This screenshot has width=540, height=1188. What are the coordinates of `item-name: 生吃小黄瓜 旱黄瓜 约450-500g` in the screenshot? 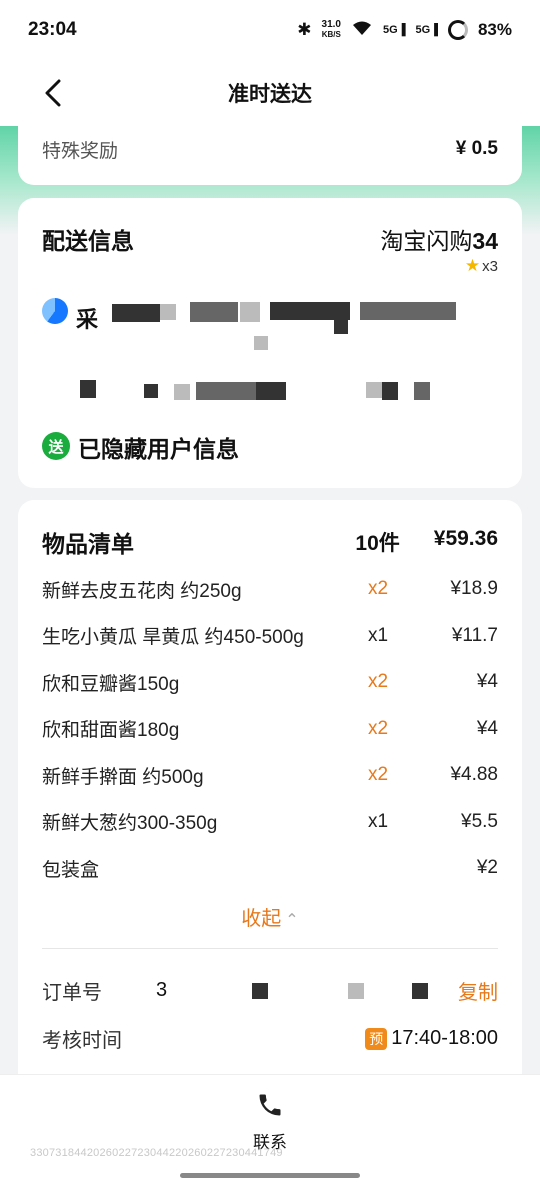 It's located at (173, 638).